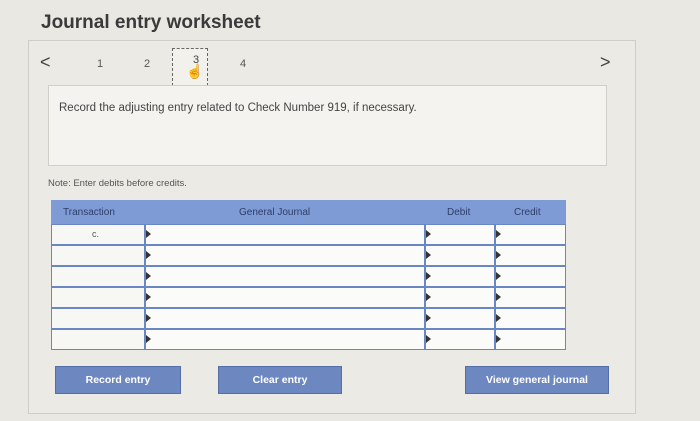  I want to click on step-2-tab: 2, so click(147, 64).